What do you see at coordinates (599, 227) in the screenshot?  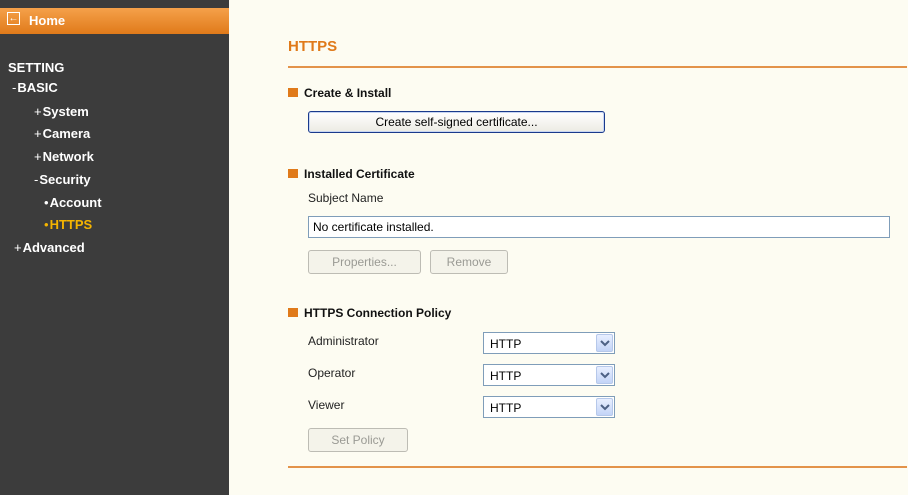 I see `subject-name-field: No certificate installed.` at bounding box center [599, 227].